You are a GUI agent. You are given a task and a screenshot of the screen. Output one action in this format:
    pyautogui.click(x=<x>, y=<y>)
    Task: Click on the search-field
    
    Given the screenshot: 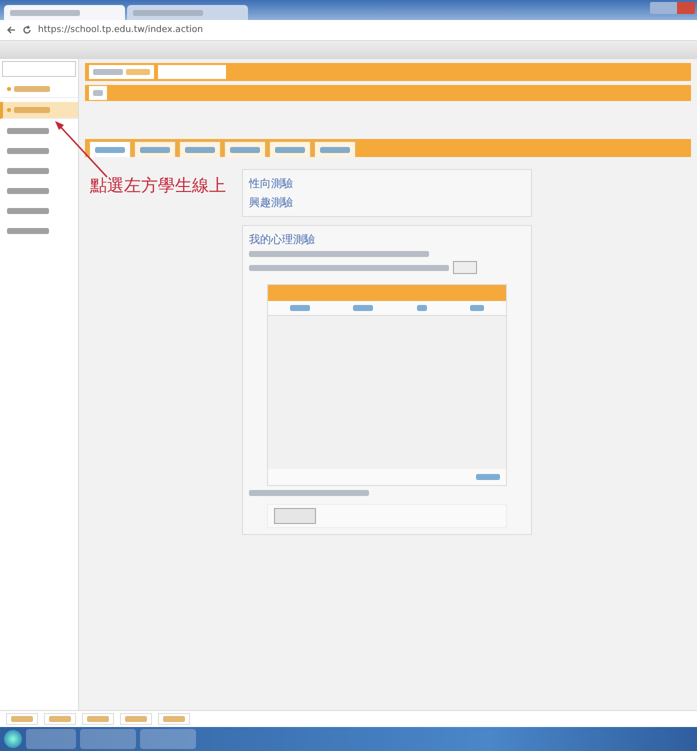 What is the action you would take?
    pyautogui.click(x=39, y=69)
    